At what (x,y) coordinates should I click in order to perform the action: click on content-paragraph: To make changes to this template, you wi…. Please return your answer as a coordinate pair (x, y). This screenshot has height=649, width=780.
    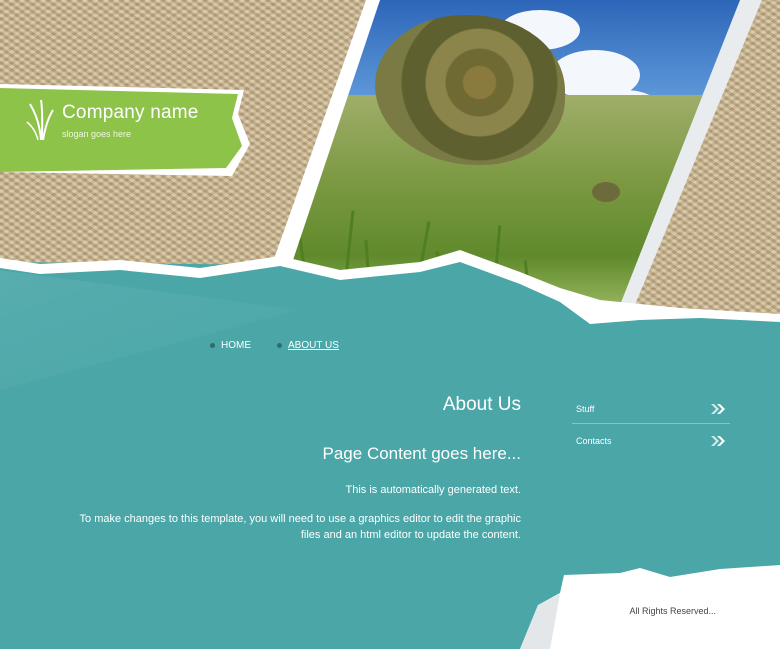
    Looking at the image, I should click on (300, 527).